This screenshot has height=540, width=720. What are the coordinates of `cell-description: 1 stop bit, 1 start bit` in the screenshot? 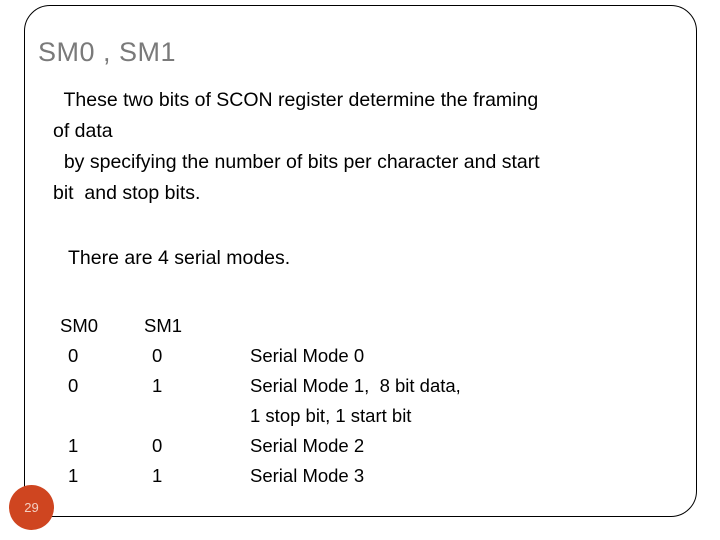 It's located at (331, 415).